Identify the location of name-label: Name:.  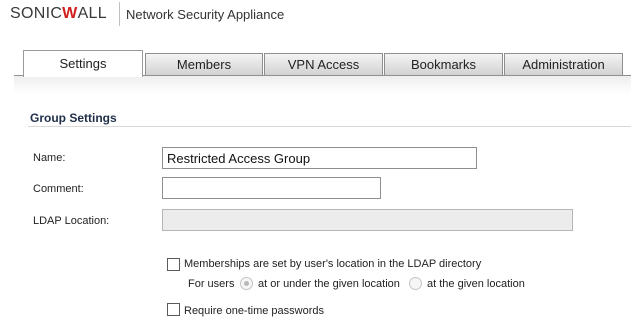
(49, 158).